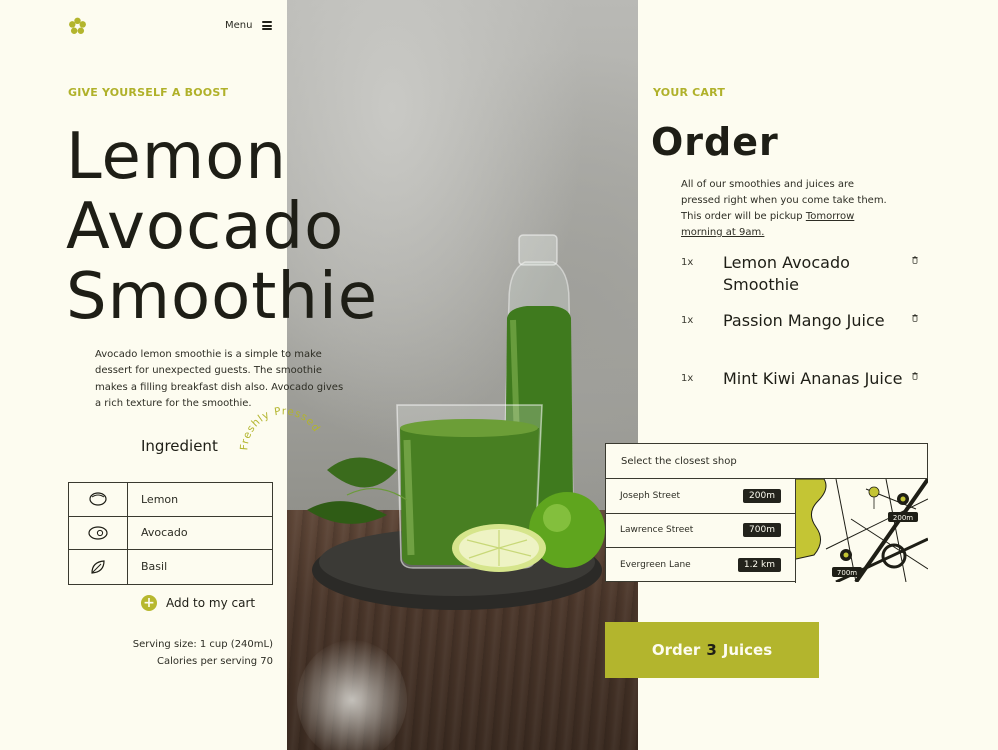  What do you see at coordinates (148, 92) in the screenshot?
I see `product-eyebrow: GIVE YOURSELF A BOOST` at bounding box center [148, 92].